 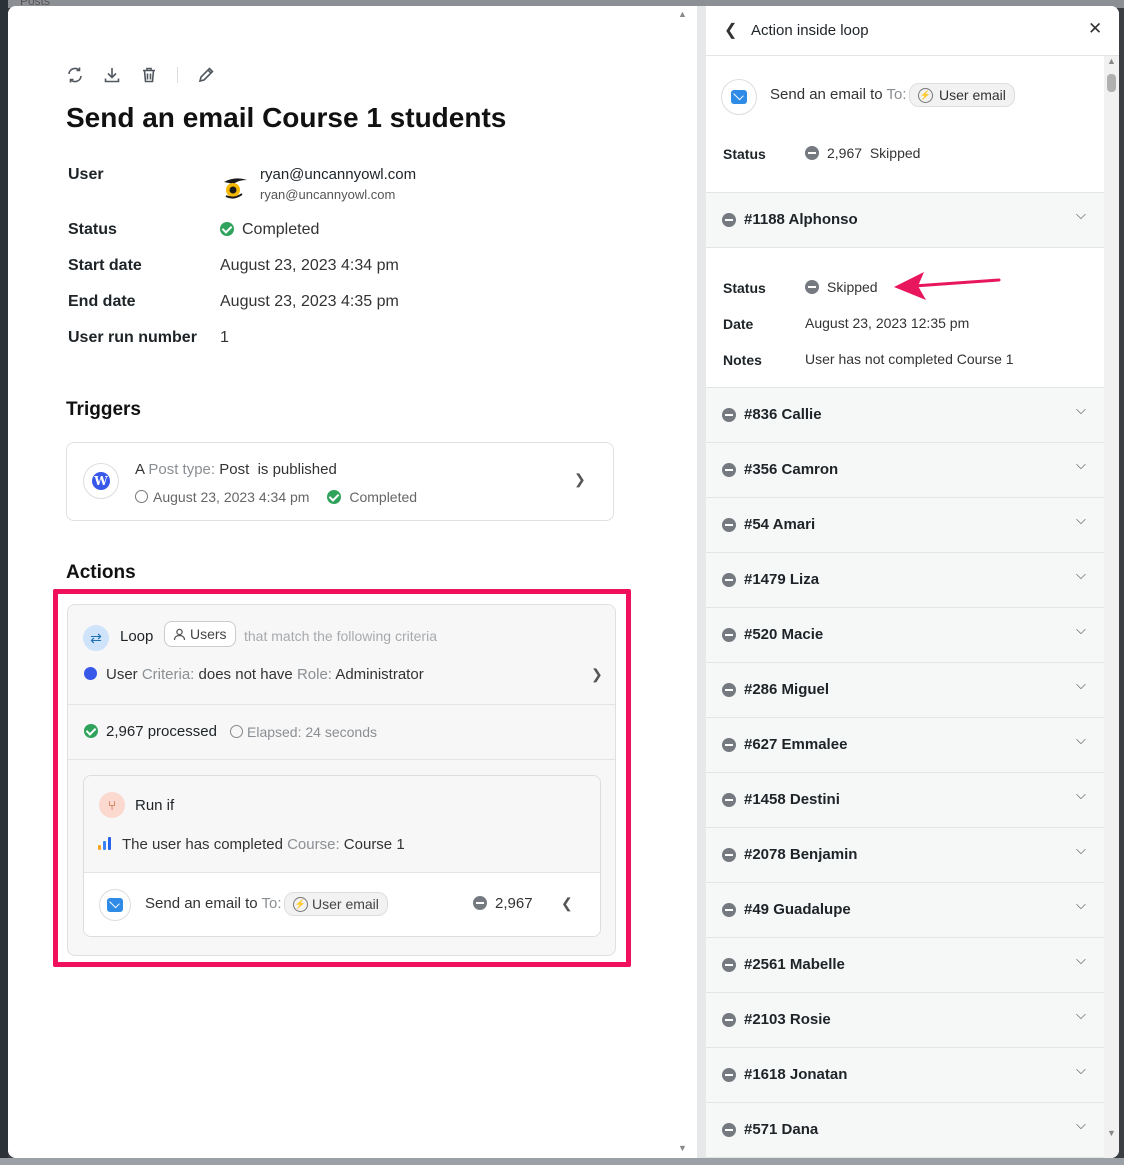 I want to click on trigger-status: Completed, so click(x=383, y=497).